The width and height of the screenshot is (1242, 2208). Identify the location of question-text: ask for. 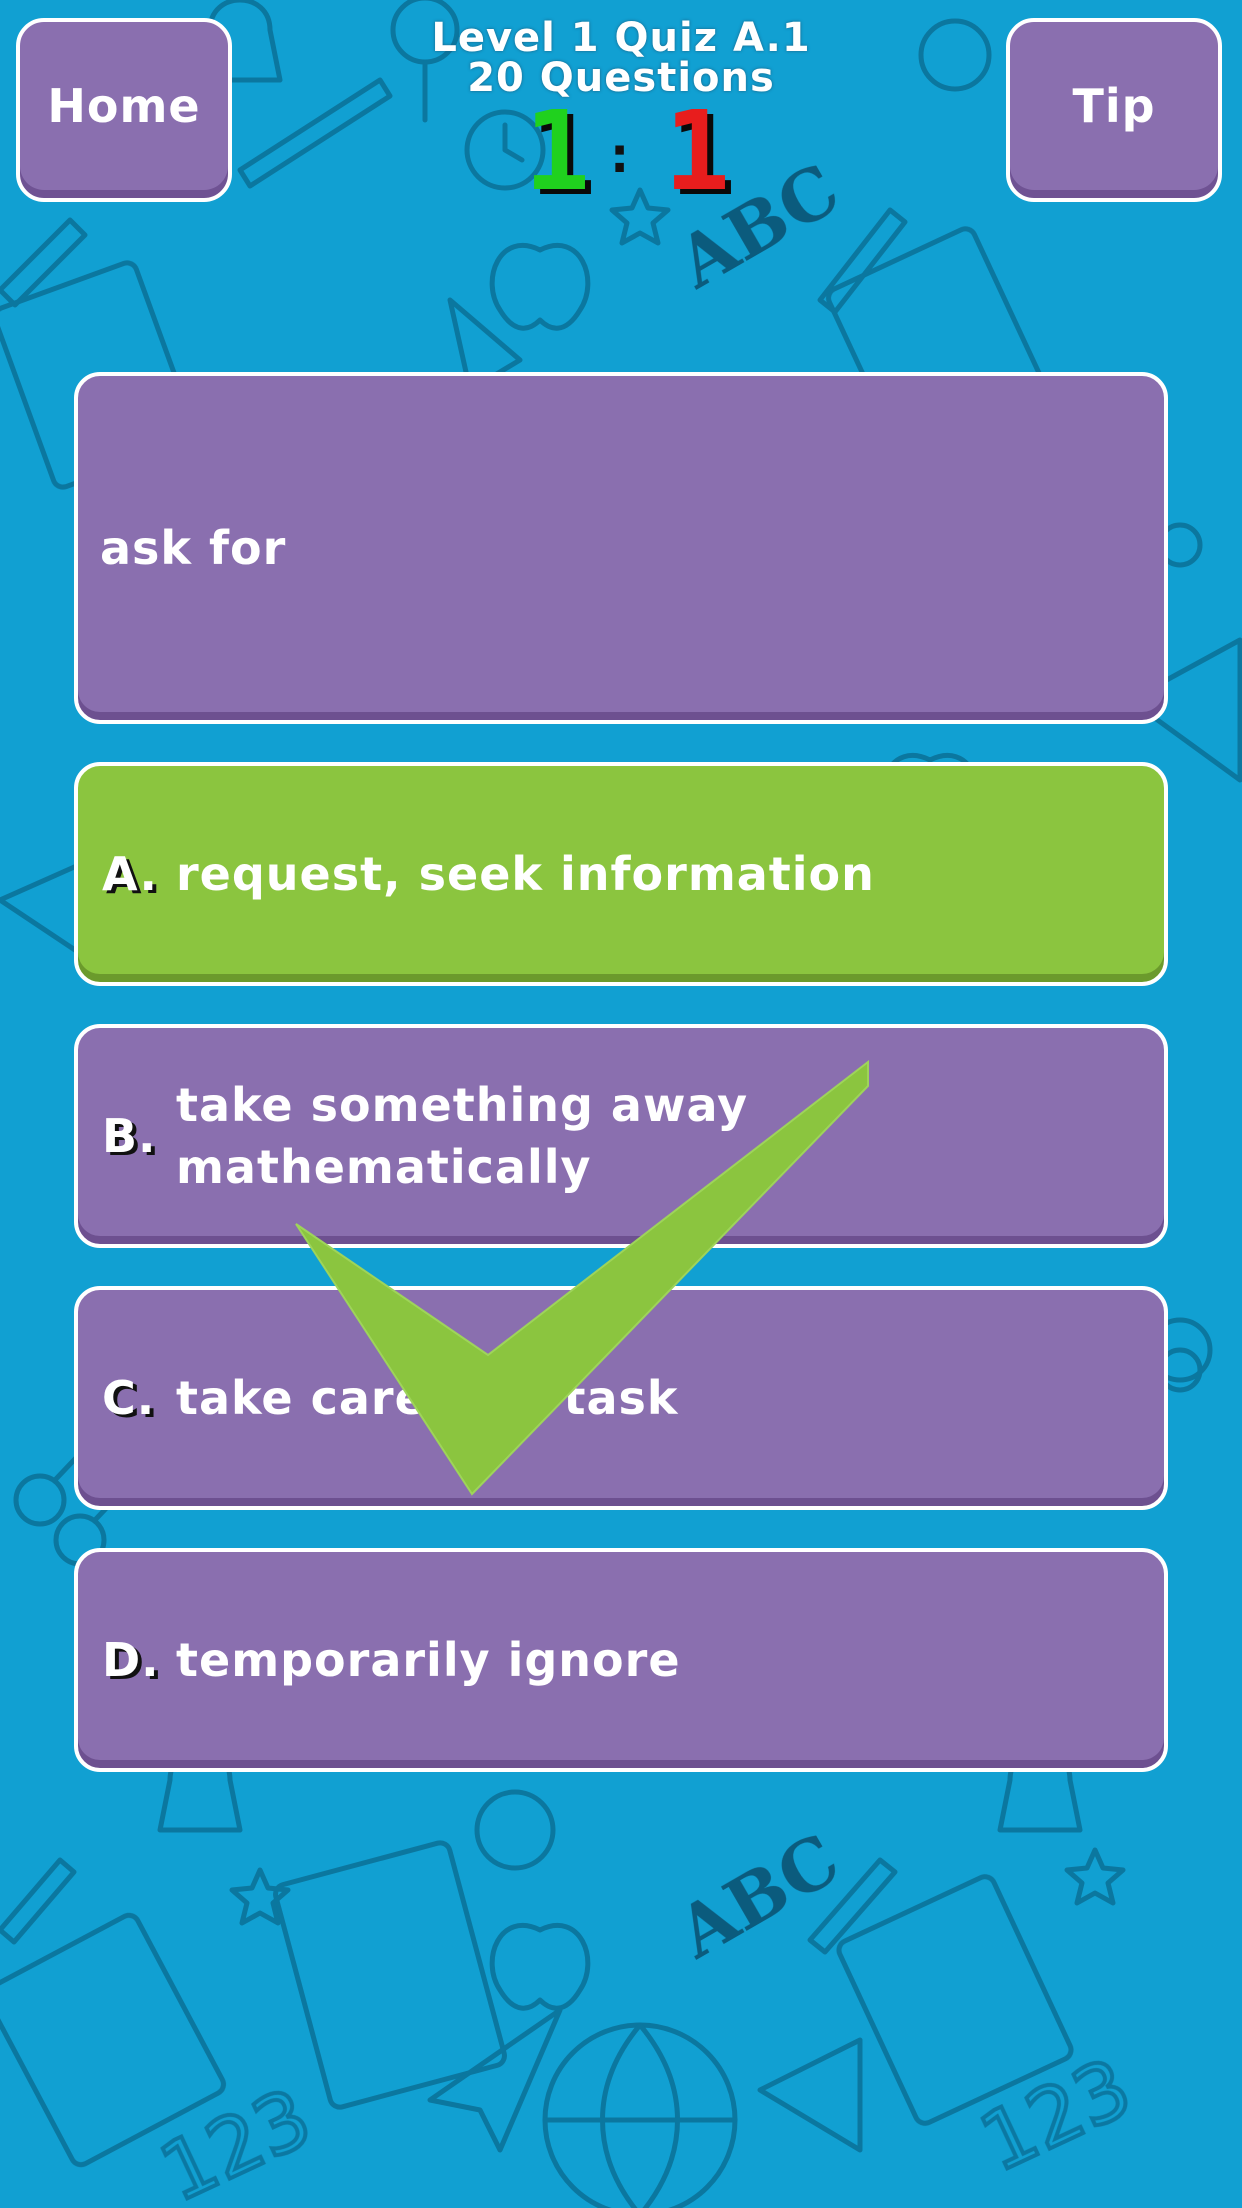
(193, 548).